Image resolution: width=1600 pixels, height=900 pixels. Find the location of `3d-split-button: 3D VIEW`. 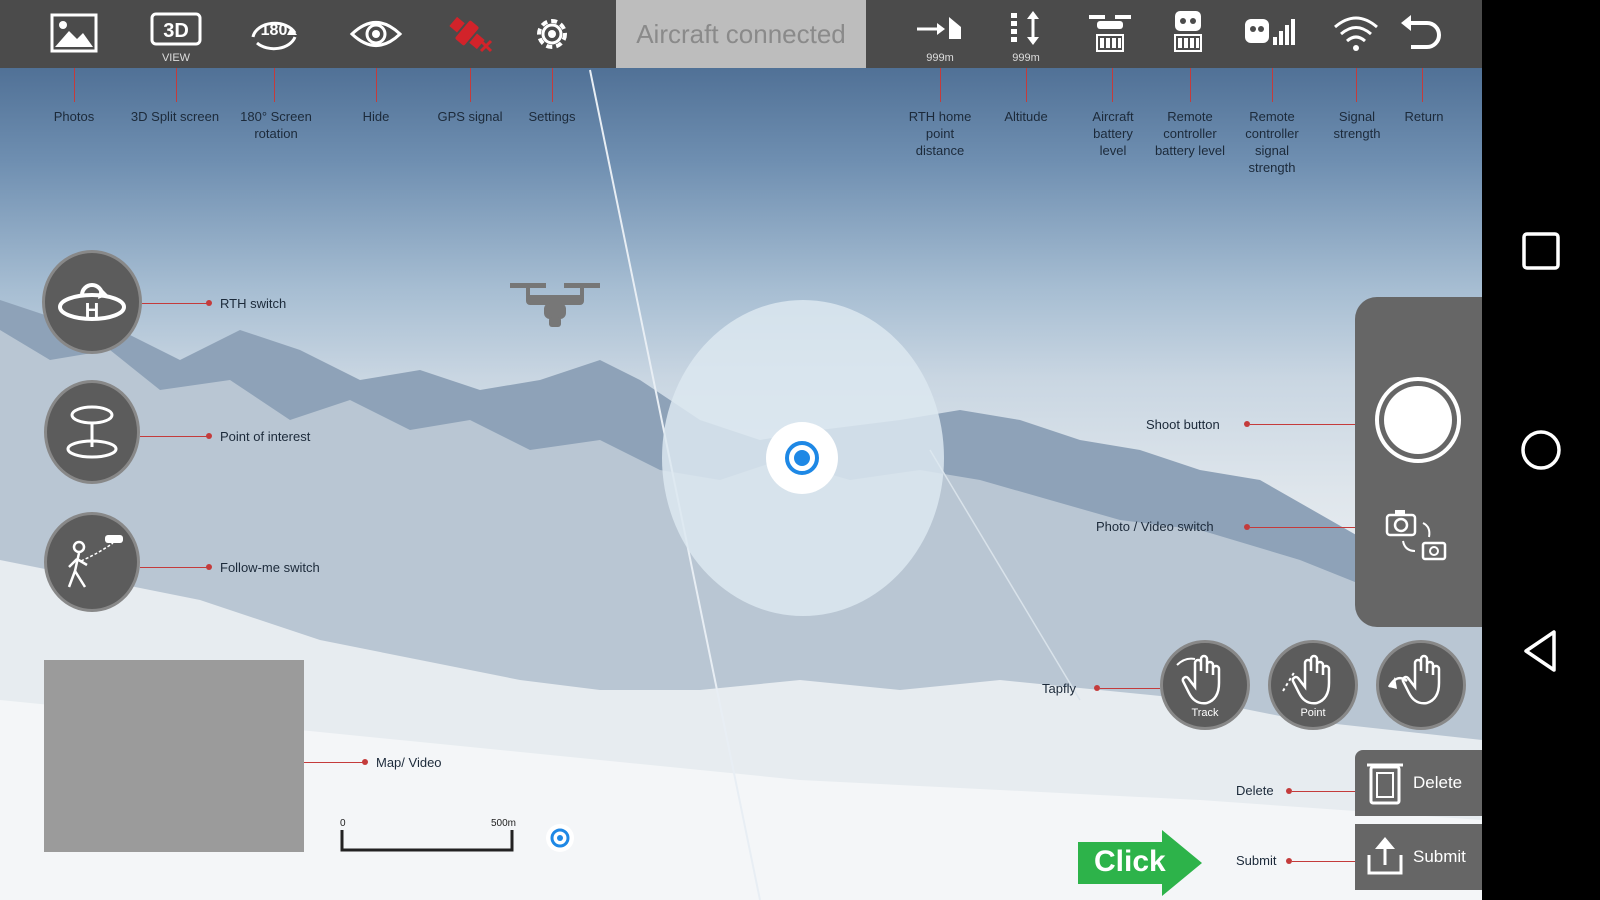

3d-split-button: 3D VIEW is located at coordinates (176, 34).